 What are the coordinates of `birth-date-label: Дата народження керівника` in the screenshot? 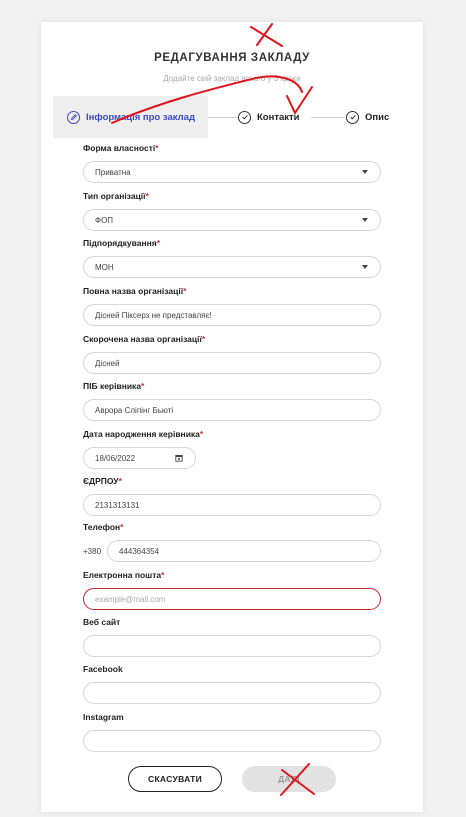 It's located at (141, 434).